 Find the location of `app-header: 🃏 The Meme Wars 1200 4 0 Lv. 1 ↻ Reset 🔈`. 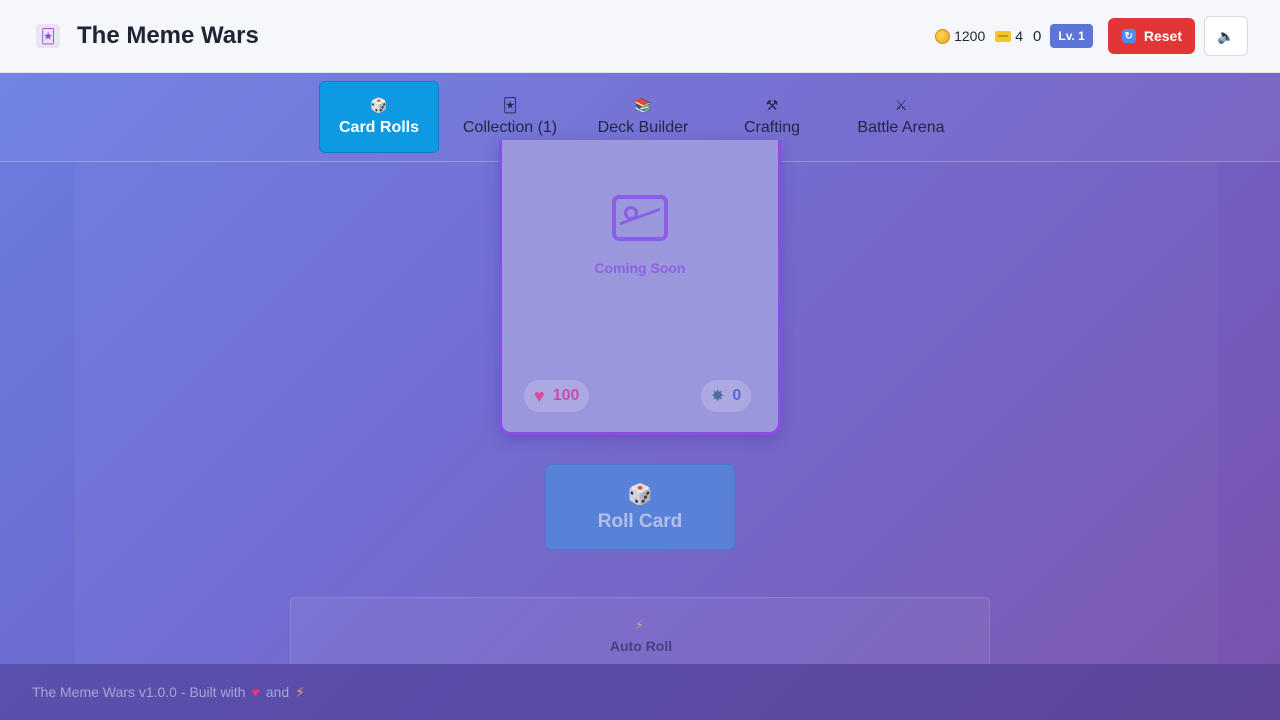

app-header: 🃏 The Meme Wars 1200 4 0 Lv. 1 ↻ Reset 🔈 is located at coordinates (640, 36).